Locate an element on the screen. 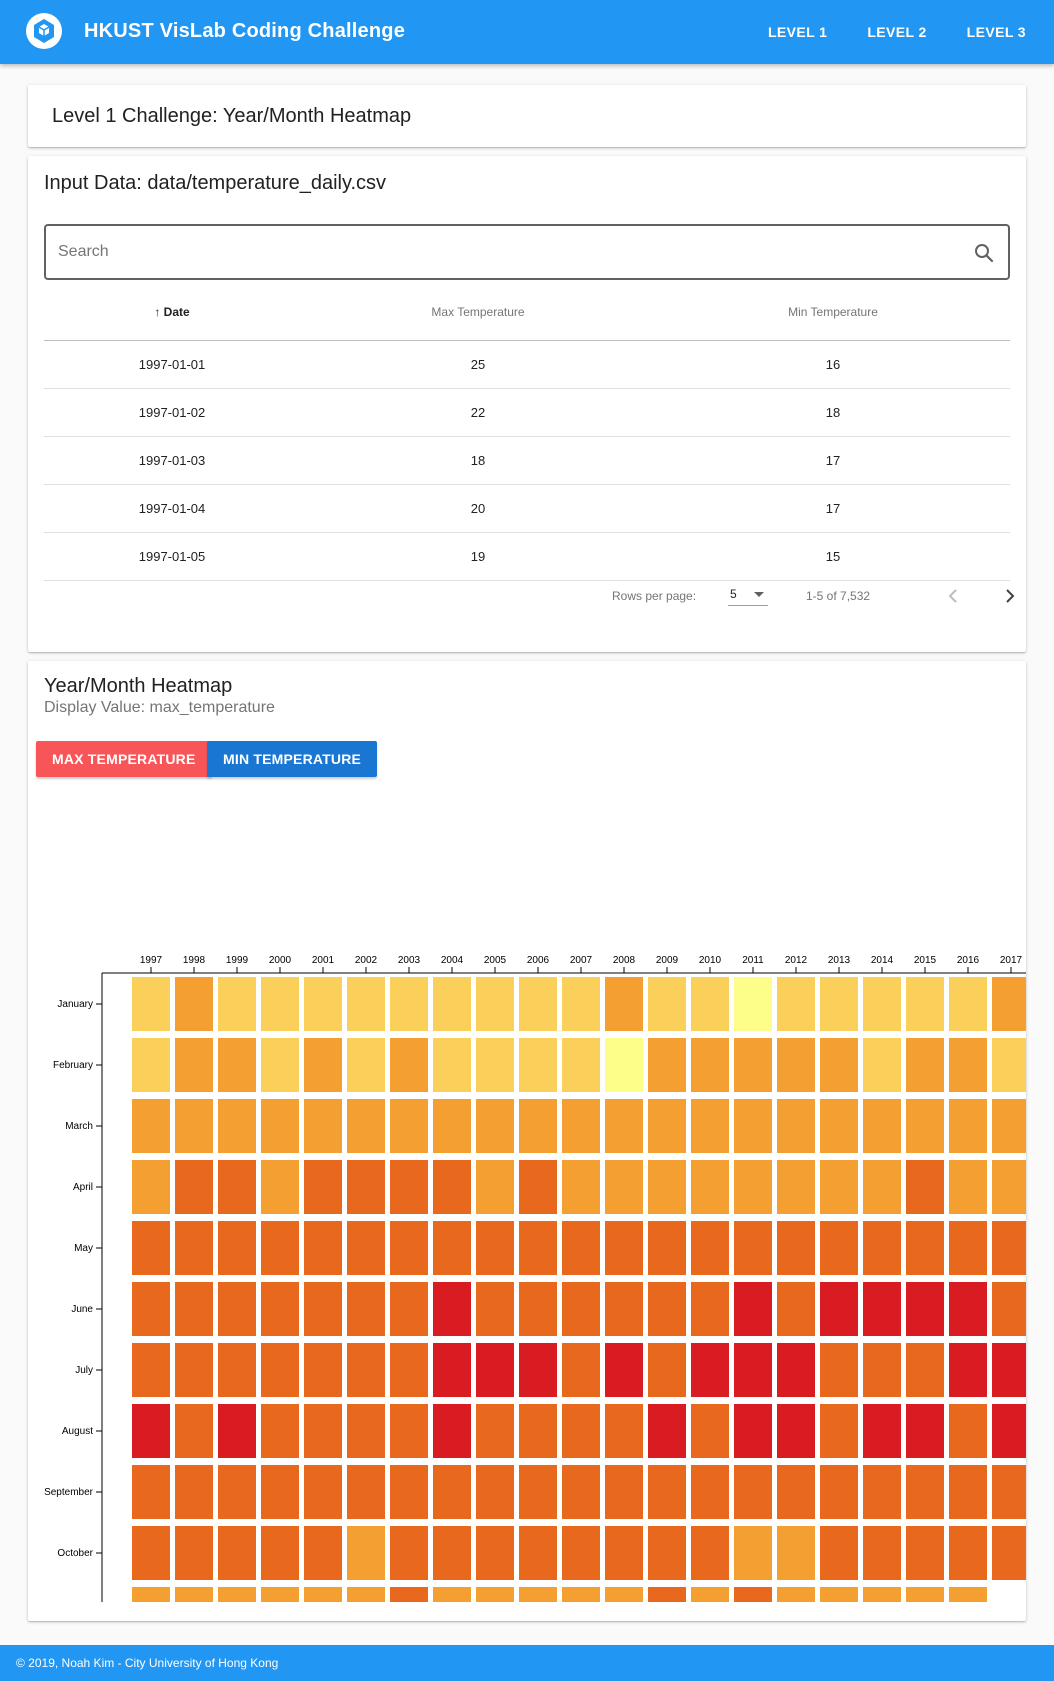  logo-icon is located at coordinates (44, 31).